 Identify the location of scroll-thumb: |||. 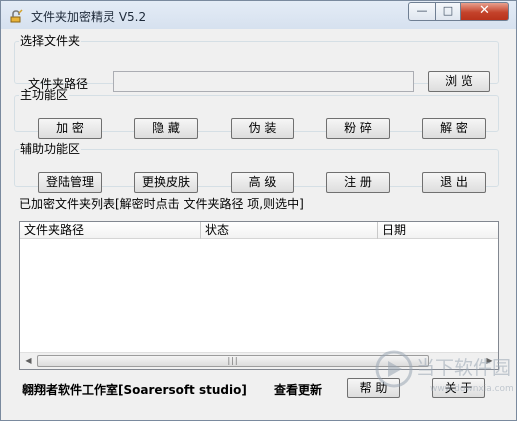
(233, 361).